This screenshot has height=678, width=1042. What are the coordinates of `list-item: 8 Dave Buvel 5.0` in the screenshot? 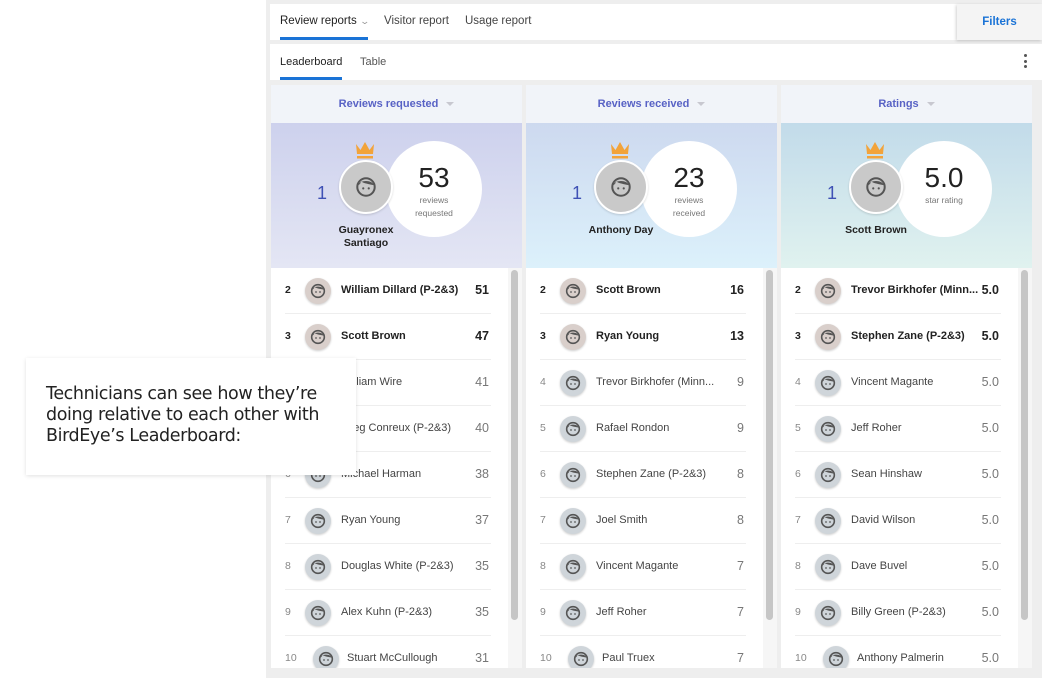 It's located at (898, 567).